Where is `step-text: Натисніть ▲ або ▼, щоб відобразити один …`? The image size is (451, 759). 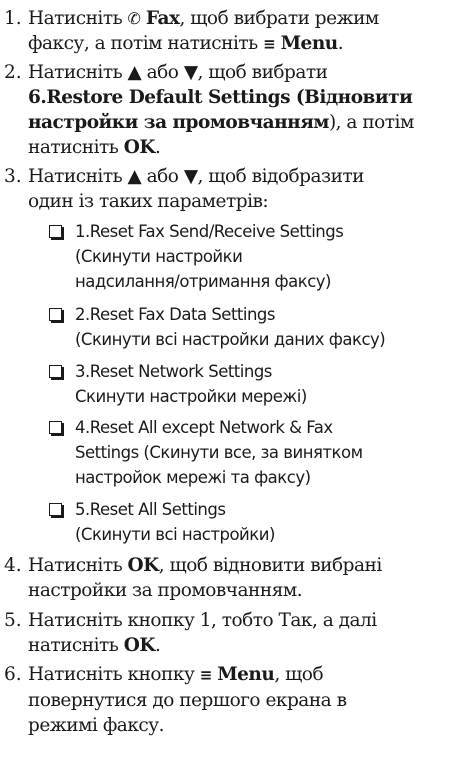 step-text: Натисніть ▲ або ▼, щоб відобразити один … is located at coordinates (238, 189).